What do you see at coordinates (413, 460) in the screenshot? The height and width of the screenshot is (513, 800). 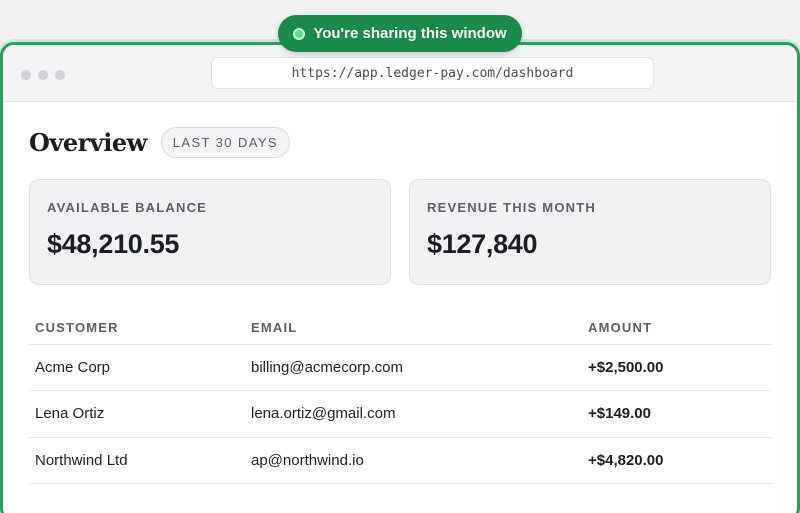 I see `email-cell: ap@northwind.io` at bounding box center [413, 460].